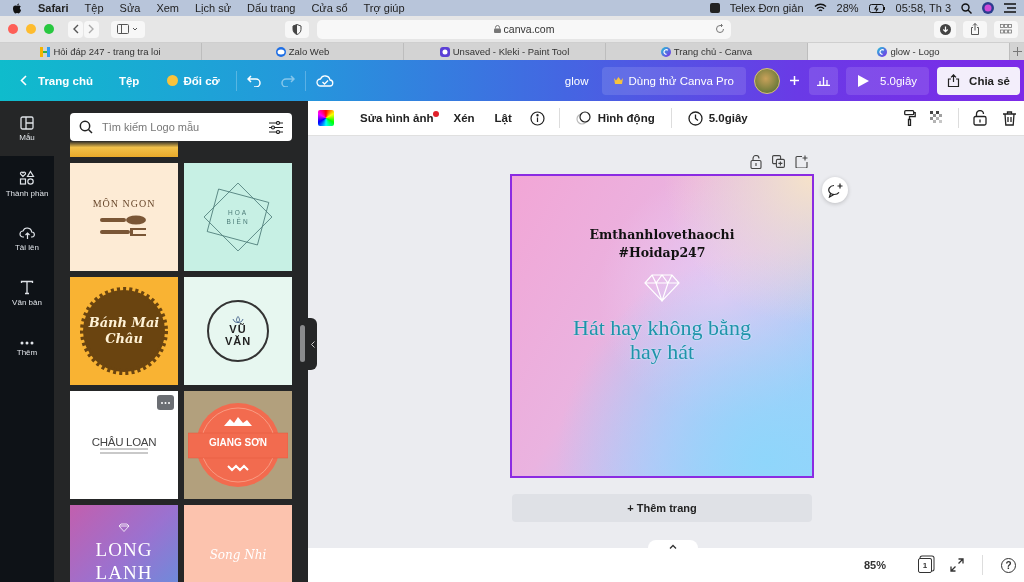 This screenshot has height=582, width=1024. What do you see at coordinates (888, 80) in the screenshot?
I see `present-button: 5.0giây` at bounding box center [888, 80].